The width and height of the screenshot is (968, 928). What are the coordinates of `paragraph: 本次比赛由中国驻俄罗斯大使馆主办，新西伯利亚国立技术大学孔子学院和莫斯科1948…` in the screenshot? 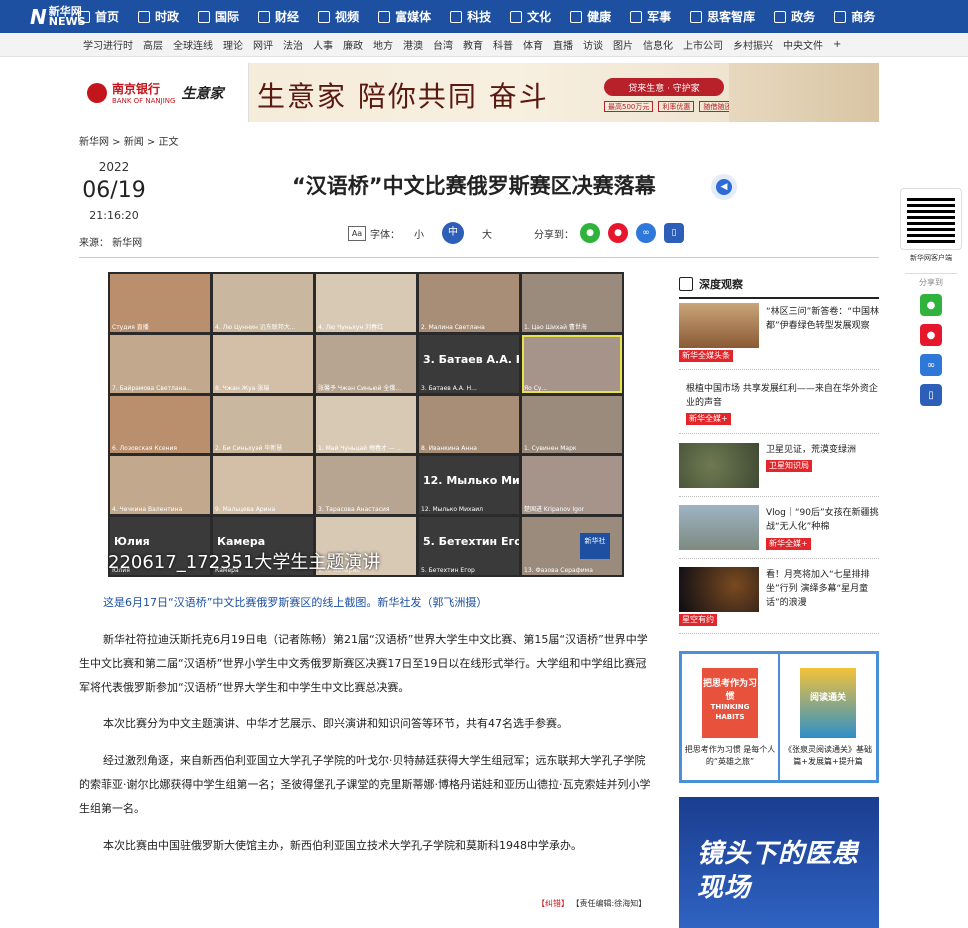 It's located at (342, 845).